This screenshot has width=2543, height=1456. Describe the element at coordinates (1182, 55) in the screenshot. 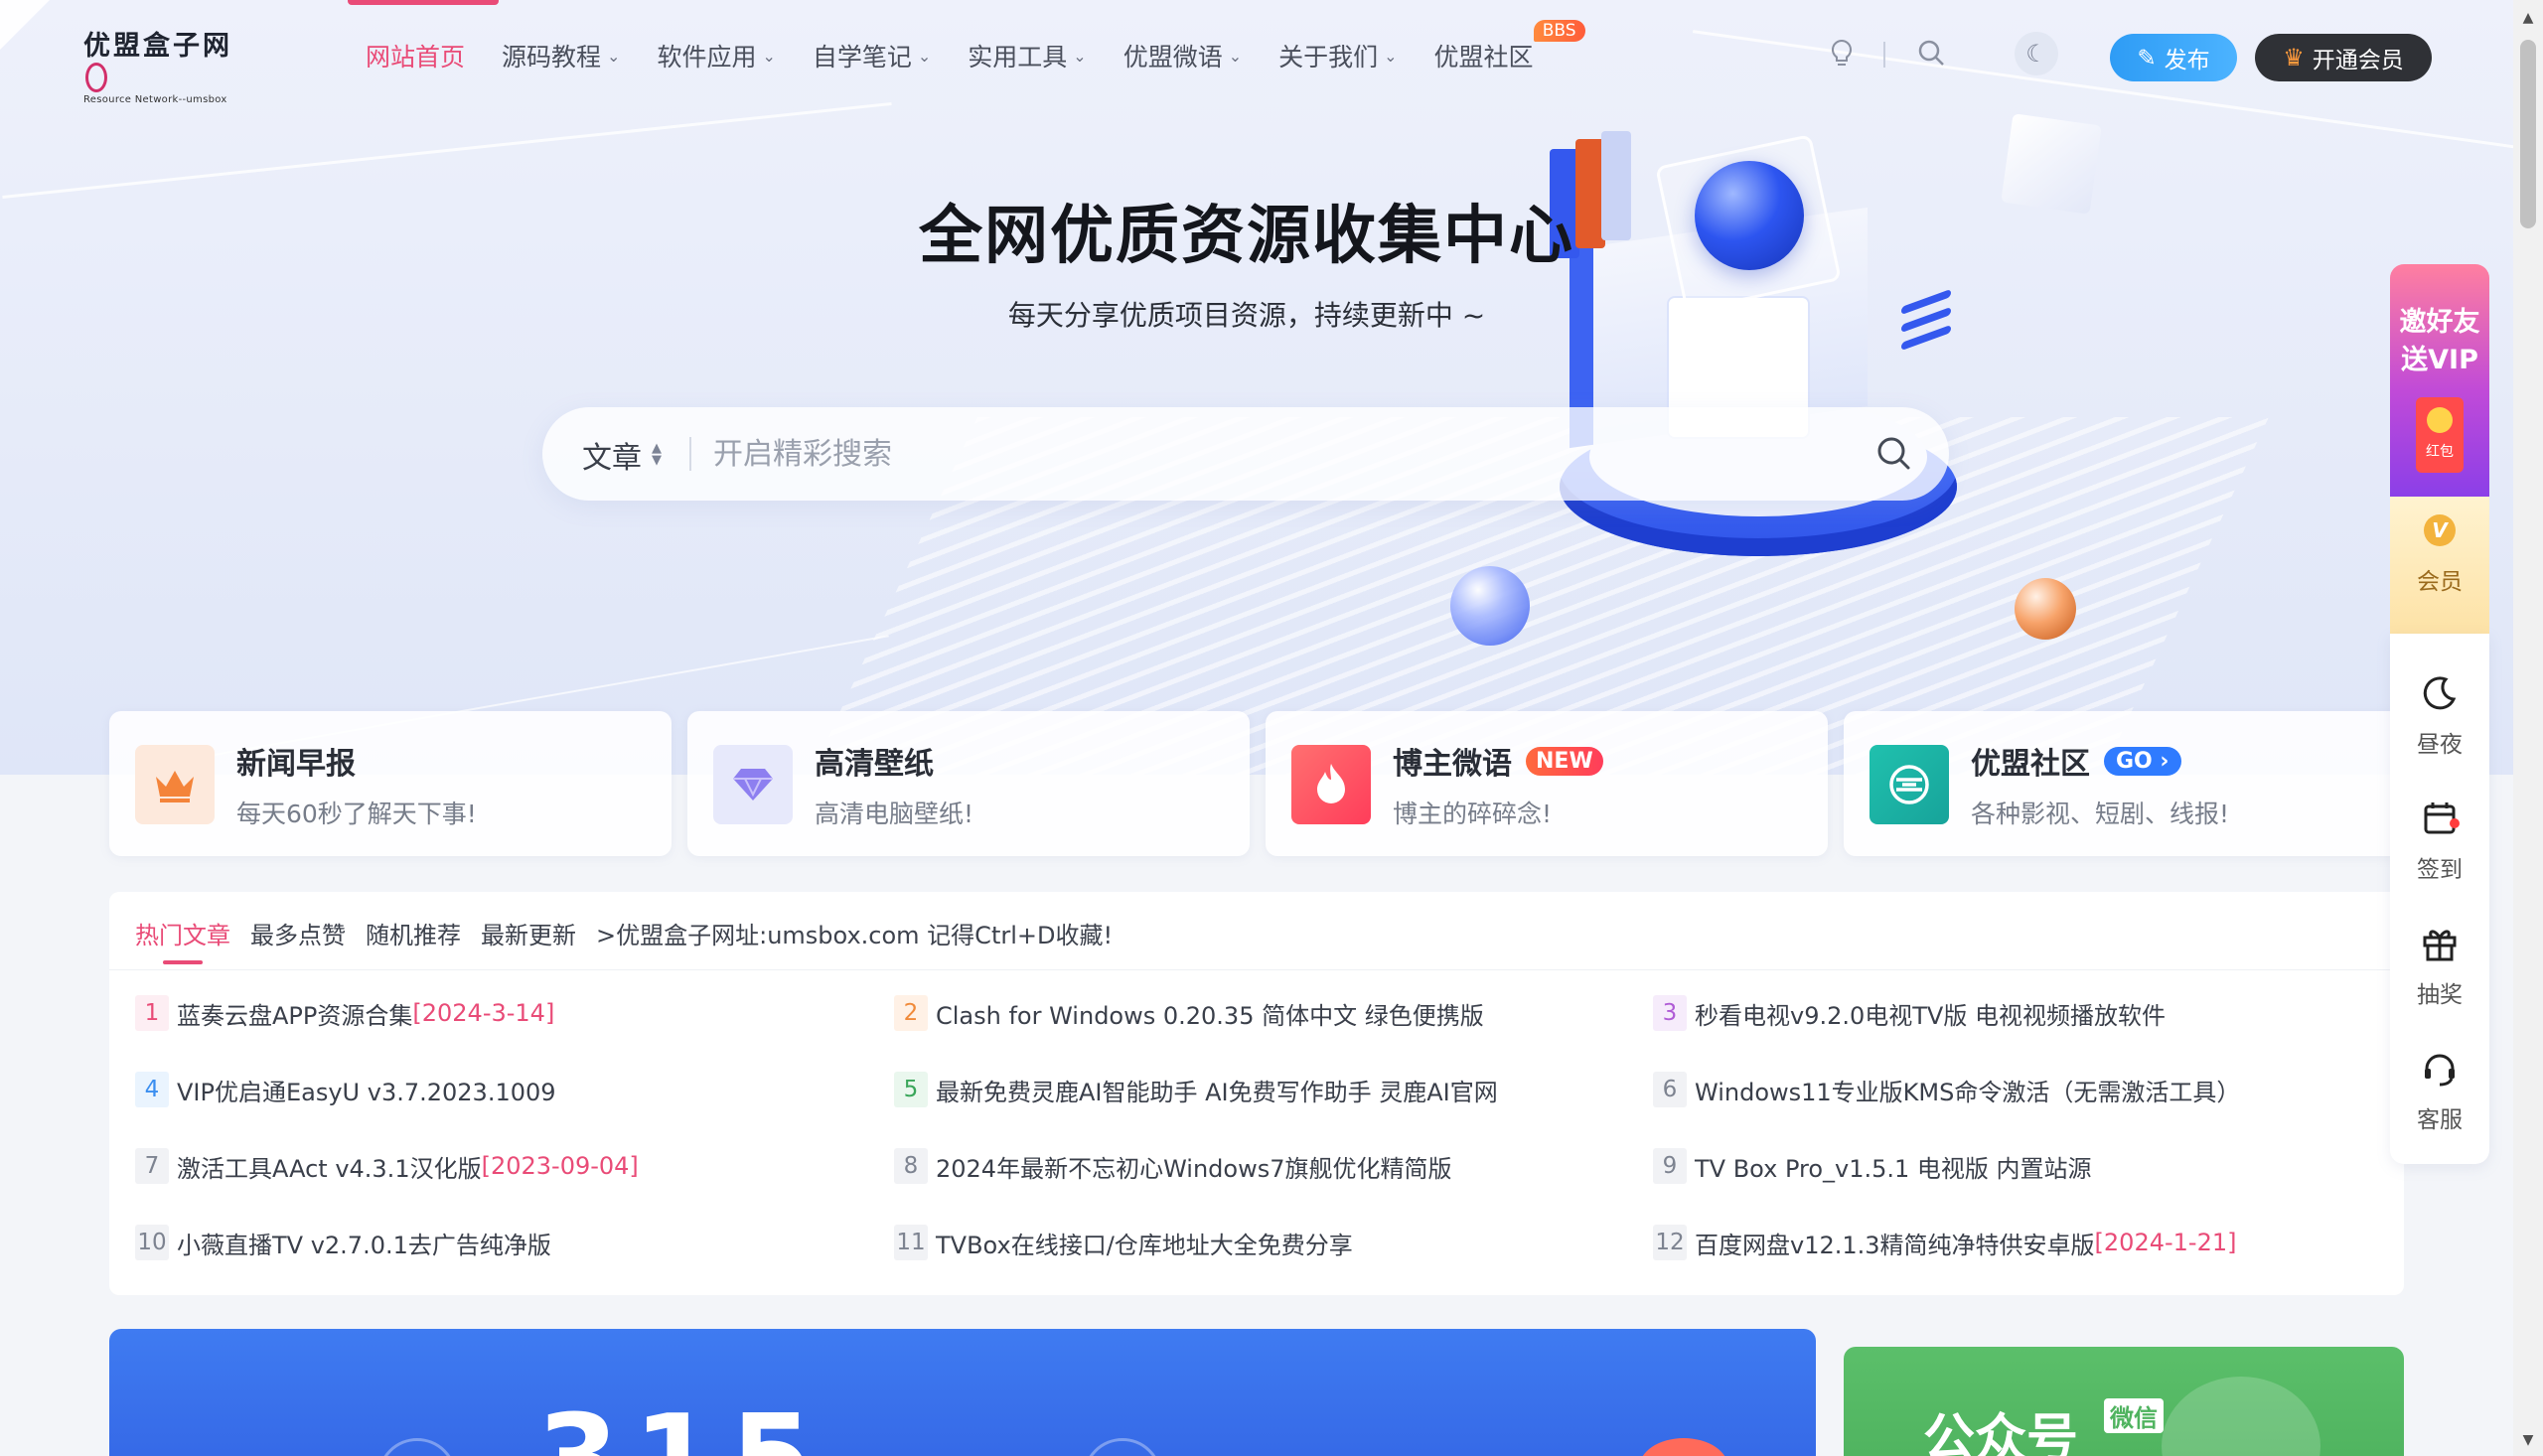

I see `nav-item-5: 优盟微语 ⌄` at that location.